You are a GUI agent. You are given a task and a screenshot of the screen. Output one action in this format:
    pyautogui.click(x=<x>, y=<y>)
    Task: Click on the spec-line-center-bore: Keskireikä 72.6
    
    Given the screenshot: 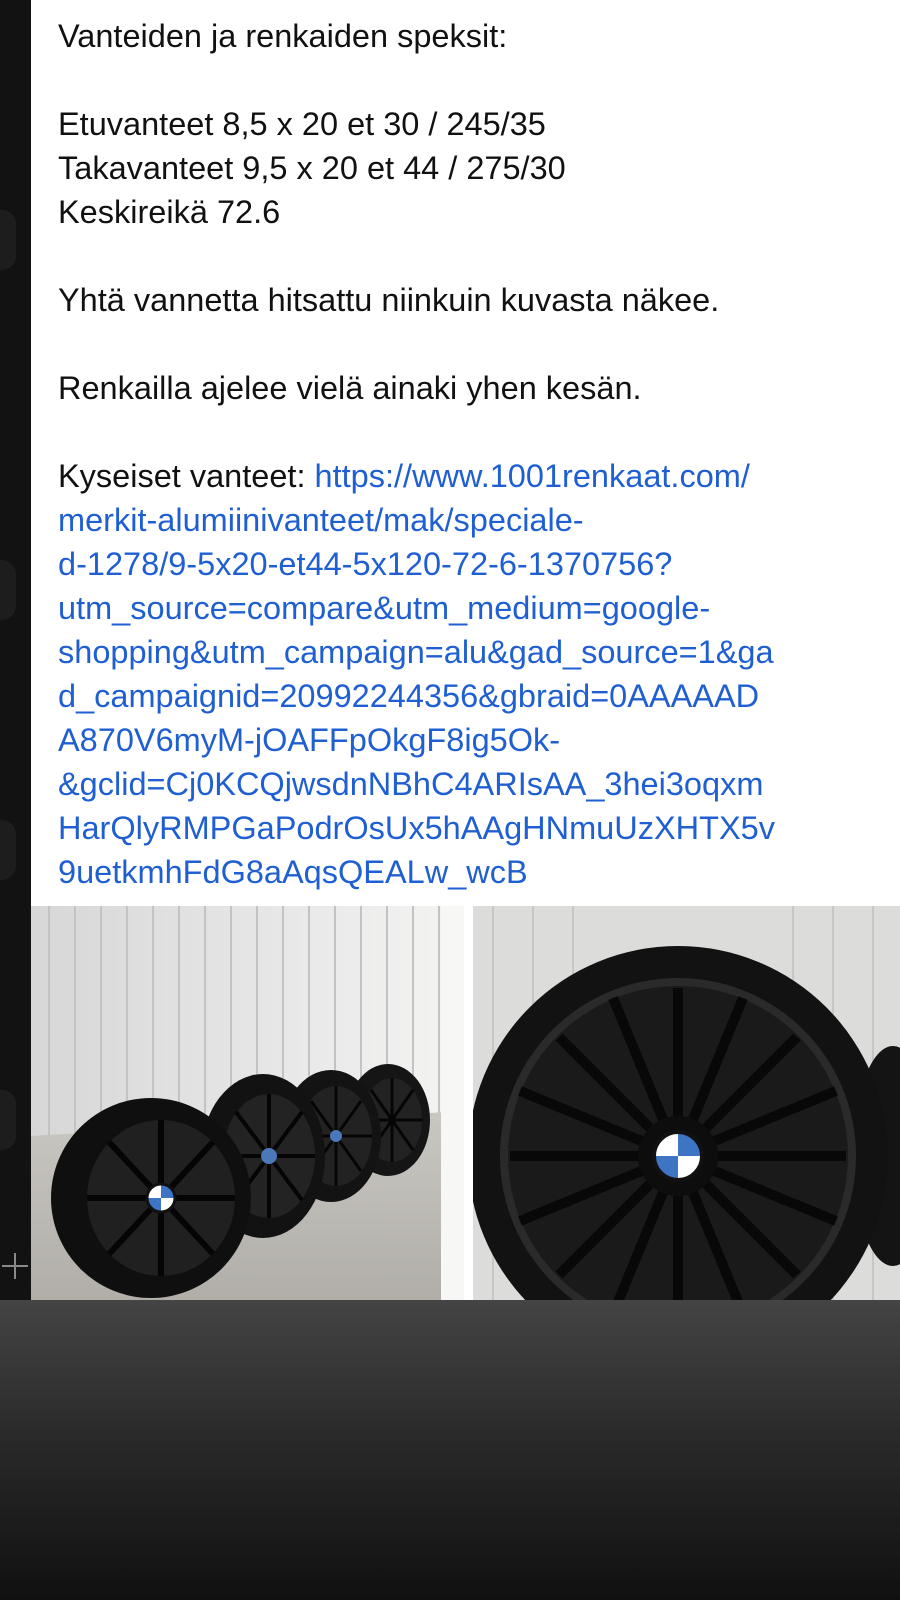 What is the action you would take?
    pyautogui.click(x=169, y=212)
    